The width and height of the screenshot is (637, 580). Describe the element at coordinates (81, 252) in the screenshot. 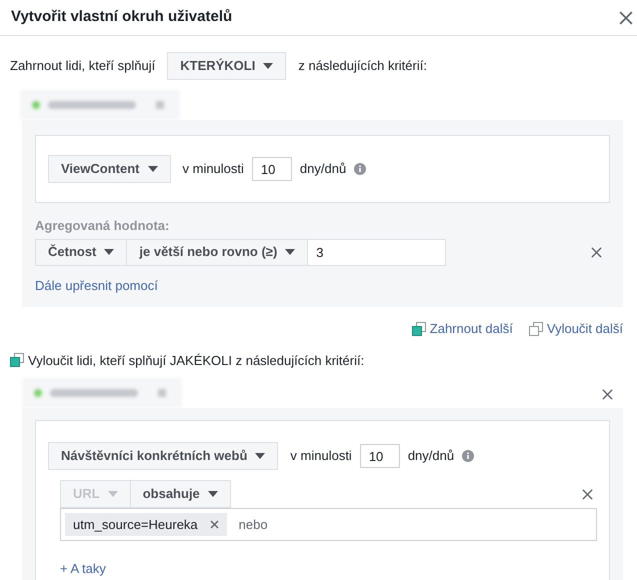

I see `metric-dropdown: Četnost` at that location.